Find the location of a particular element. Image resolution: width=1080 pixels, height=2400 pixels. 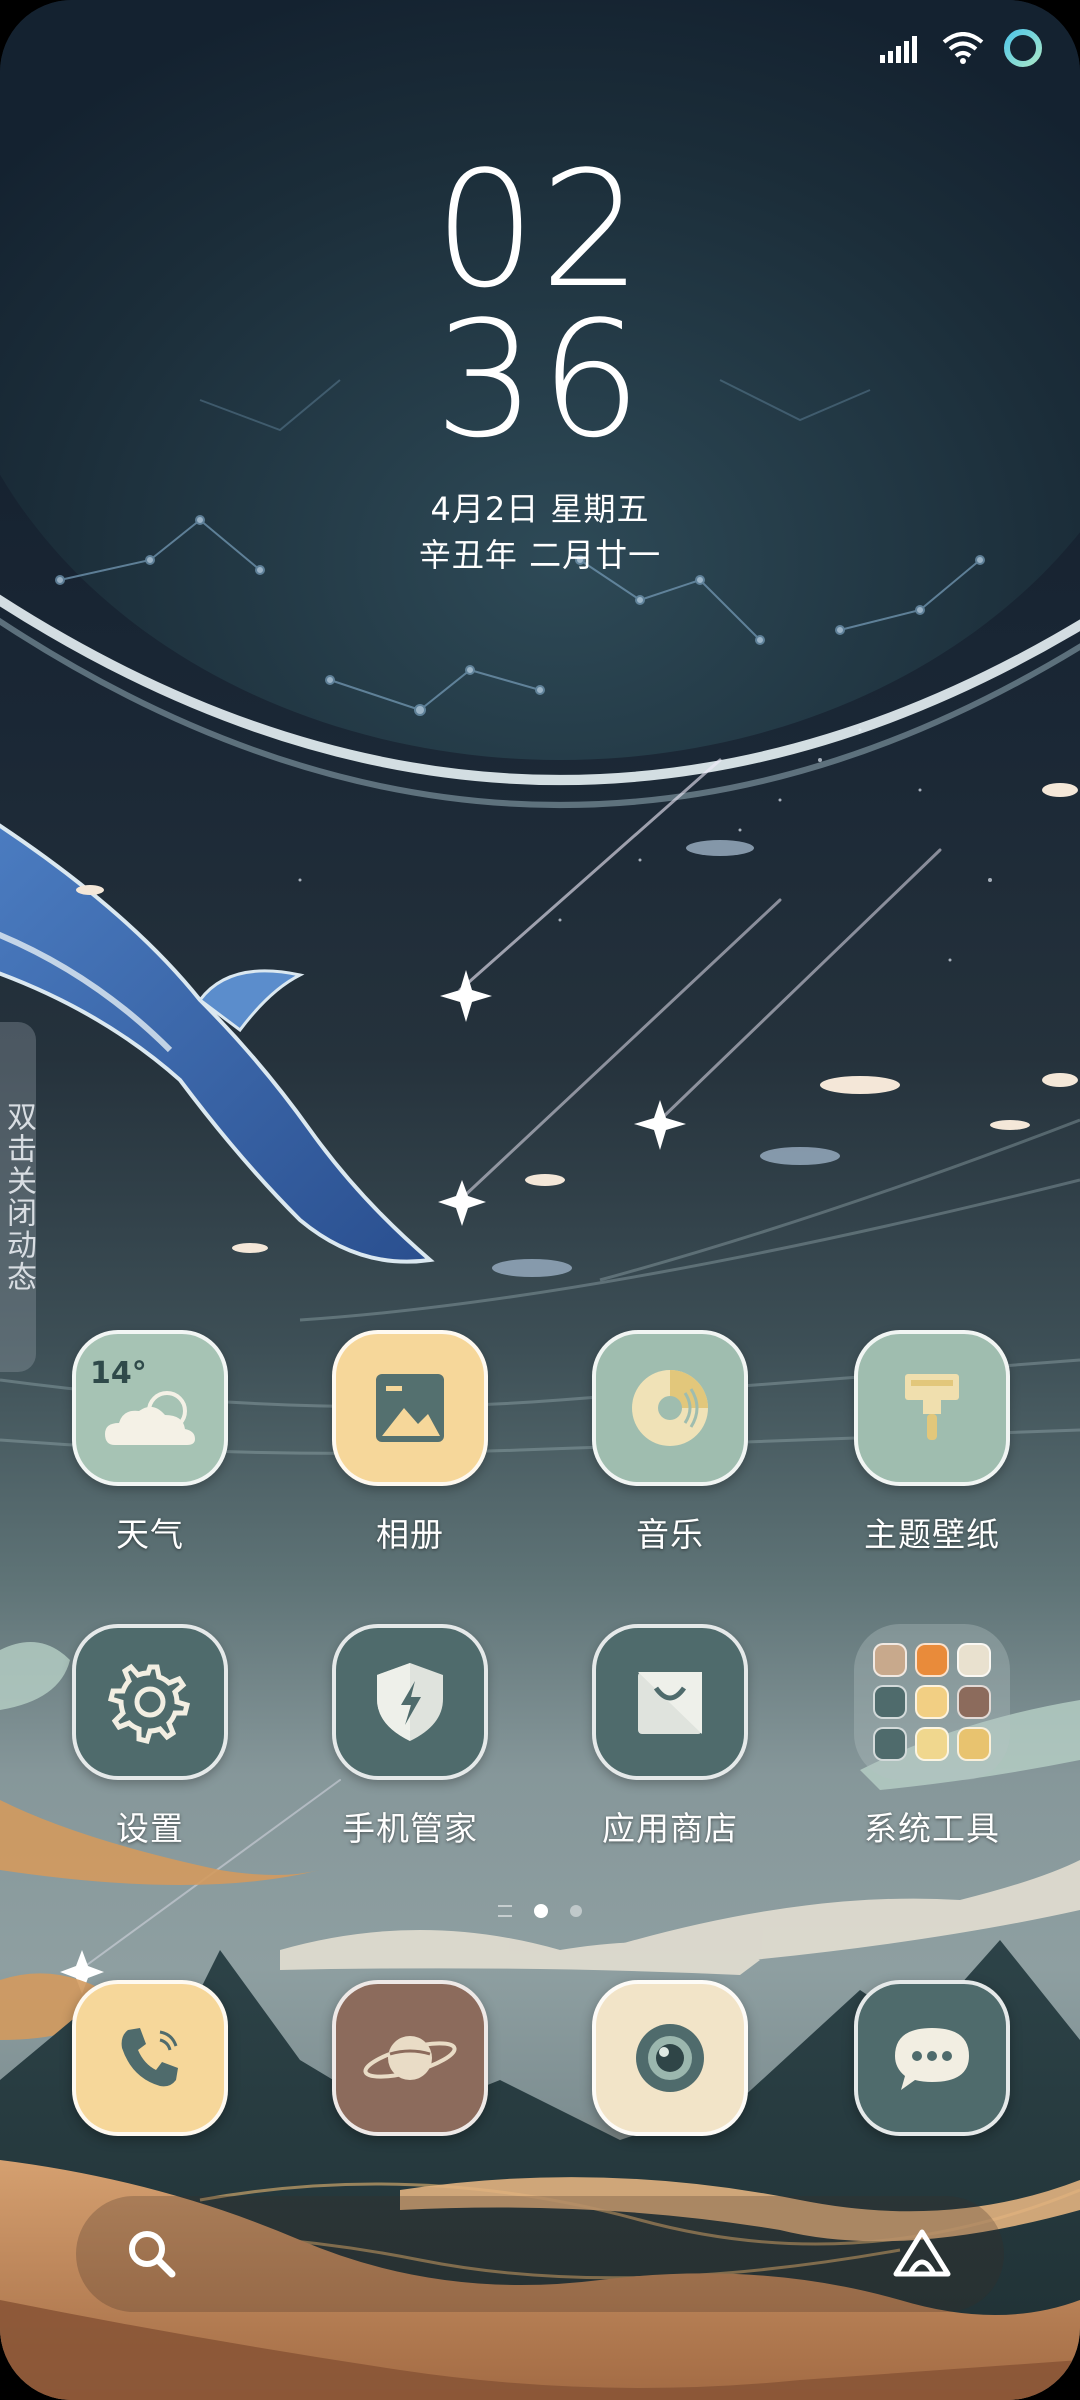

status-bar is located at coordinates (962, 50).